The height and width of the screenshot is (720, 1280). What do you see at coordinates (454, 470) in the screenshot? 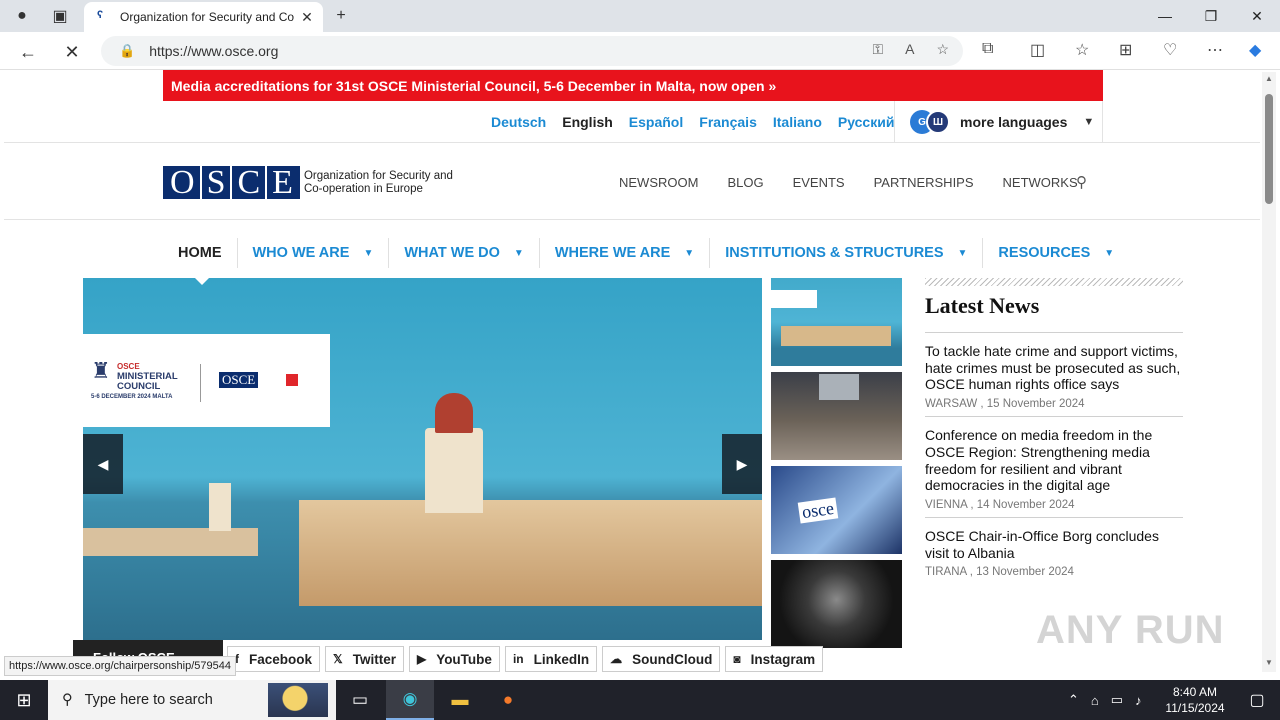
I see `lighthouse-tower` at bounding box center [454, 470].